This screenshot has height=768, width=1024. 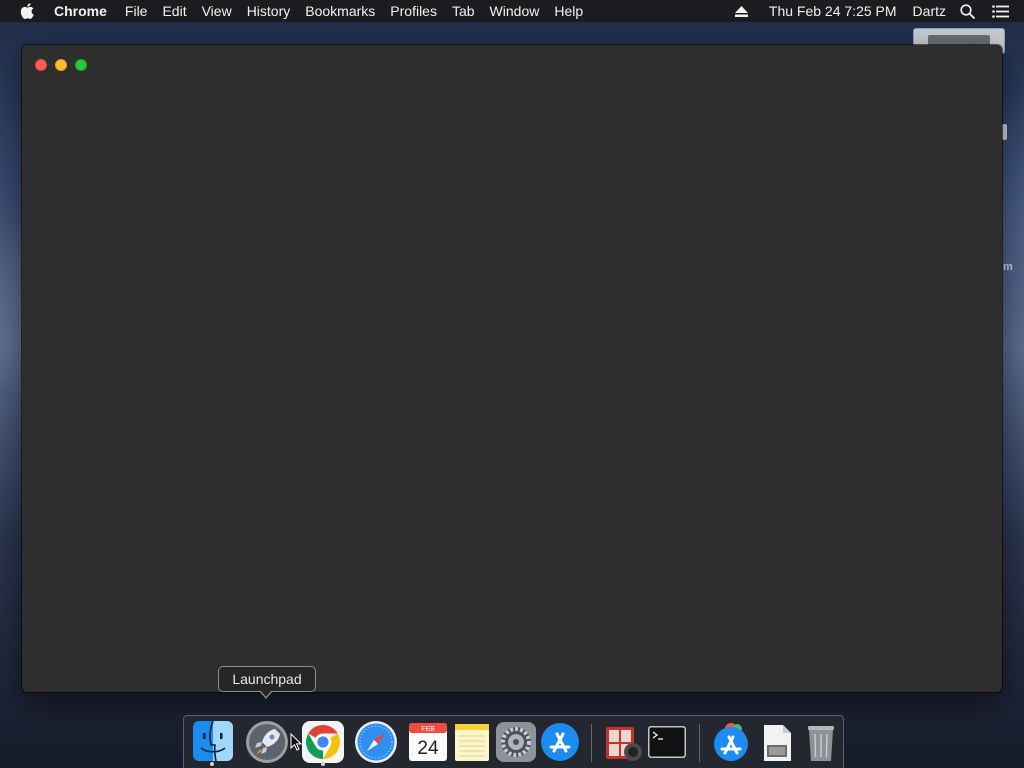 What do you see at coordinates (41, 65) in the screenshot?
I see `close-button` at bounding box center [41, 65].